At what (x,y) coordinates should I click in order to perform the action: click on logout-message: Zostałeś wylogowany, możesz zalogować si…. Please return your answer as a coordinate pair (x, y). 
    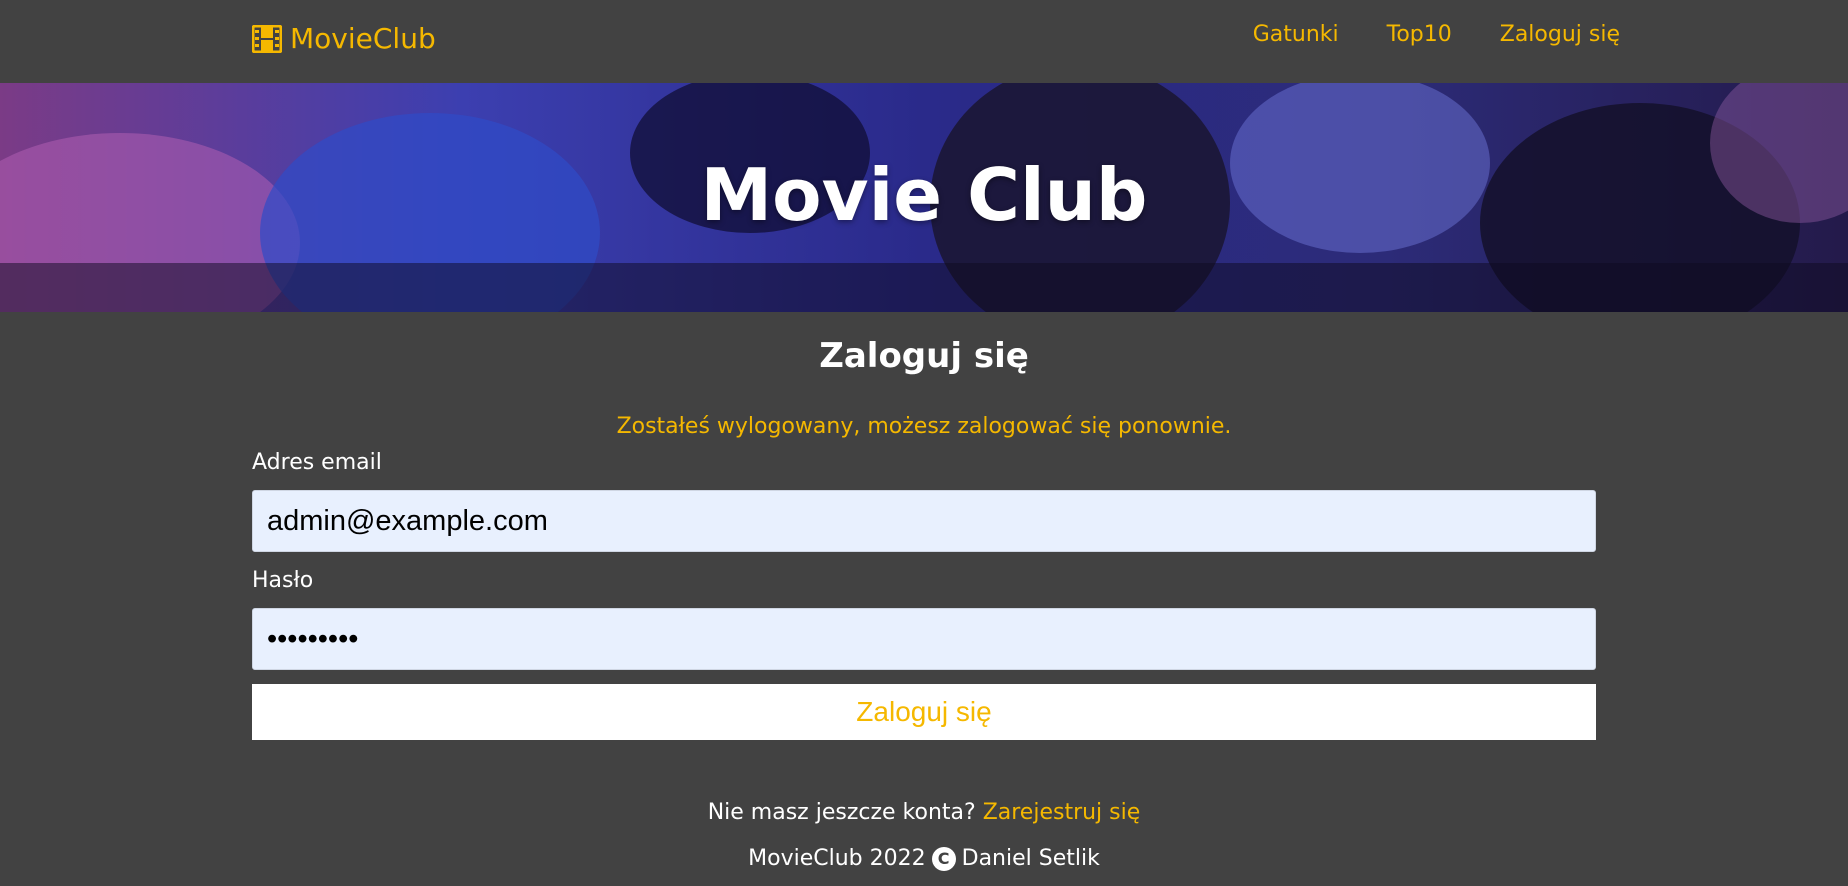
    Looking at the image, I should click on (924, 426).